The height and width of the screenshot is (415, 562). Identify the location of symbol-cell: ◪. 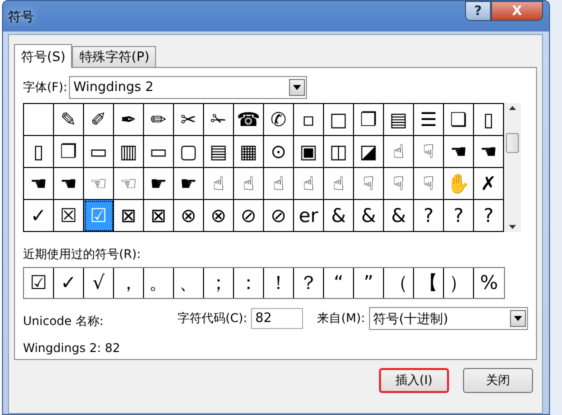
(369, 152).